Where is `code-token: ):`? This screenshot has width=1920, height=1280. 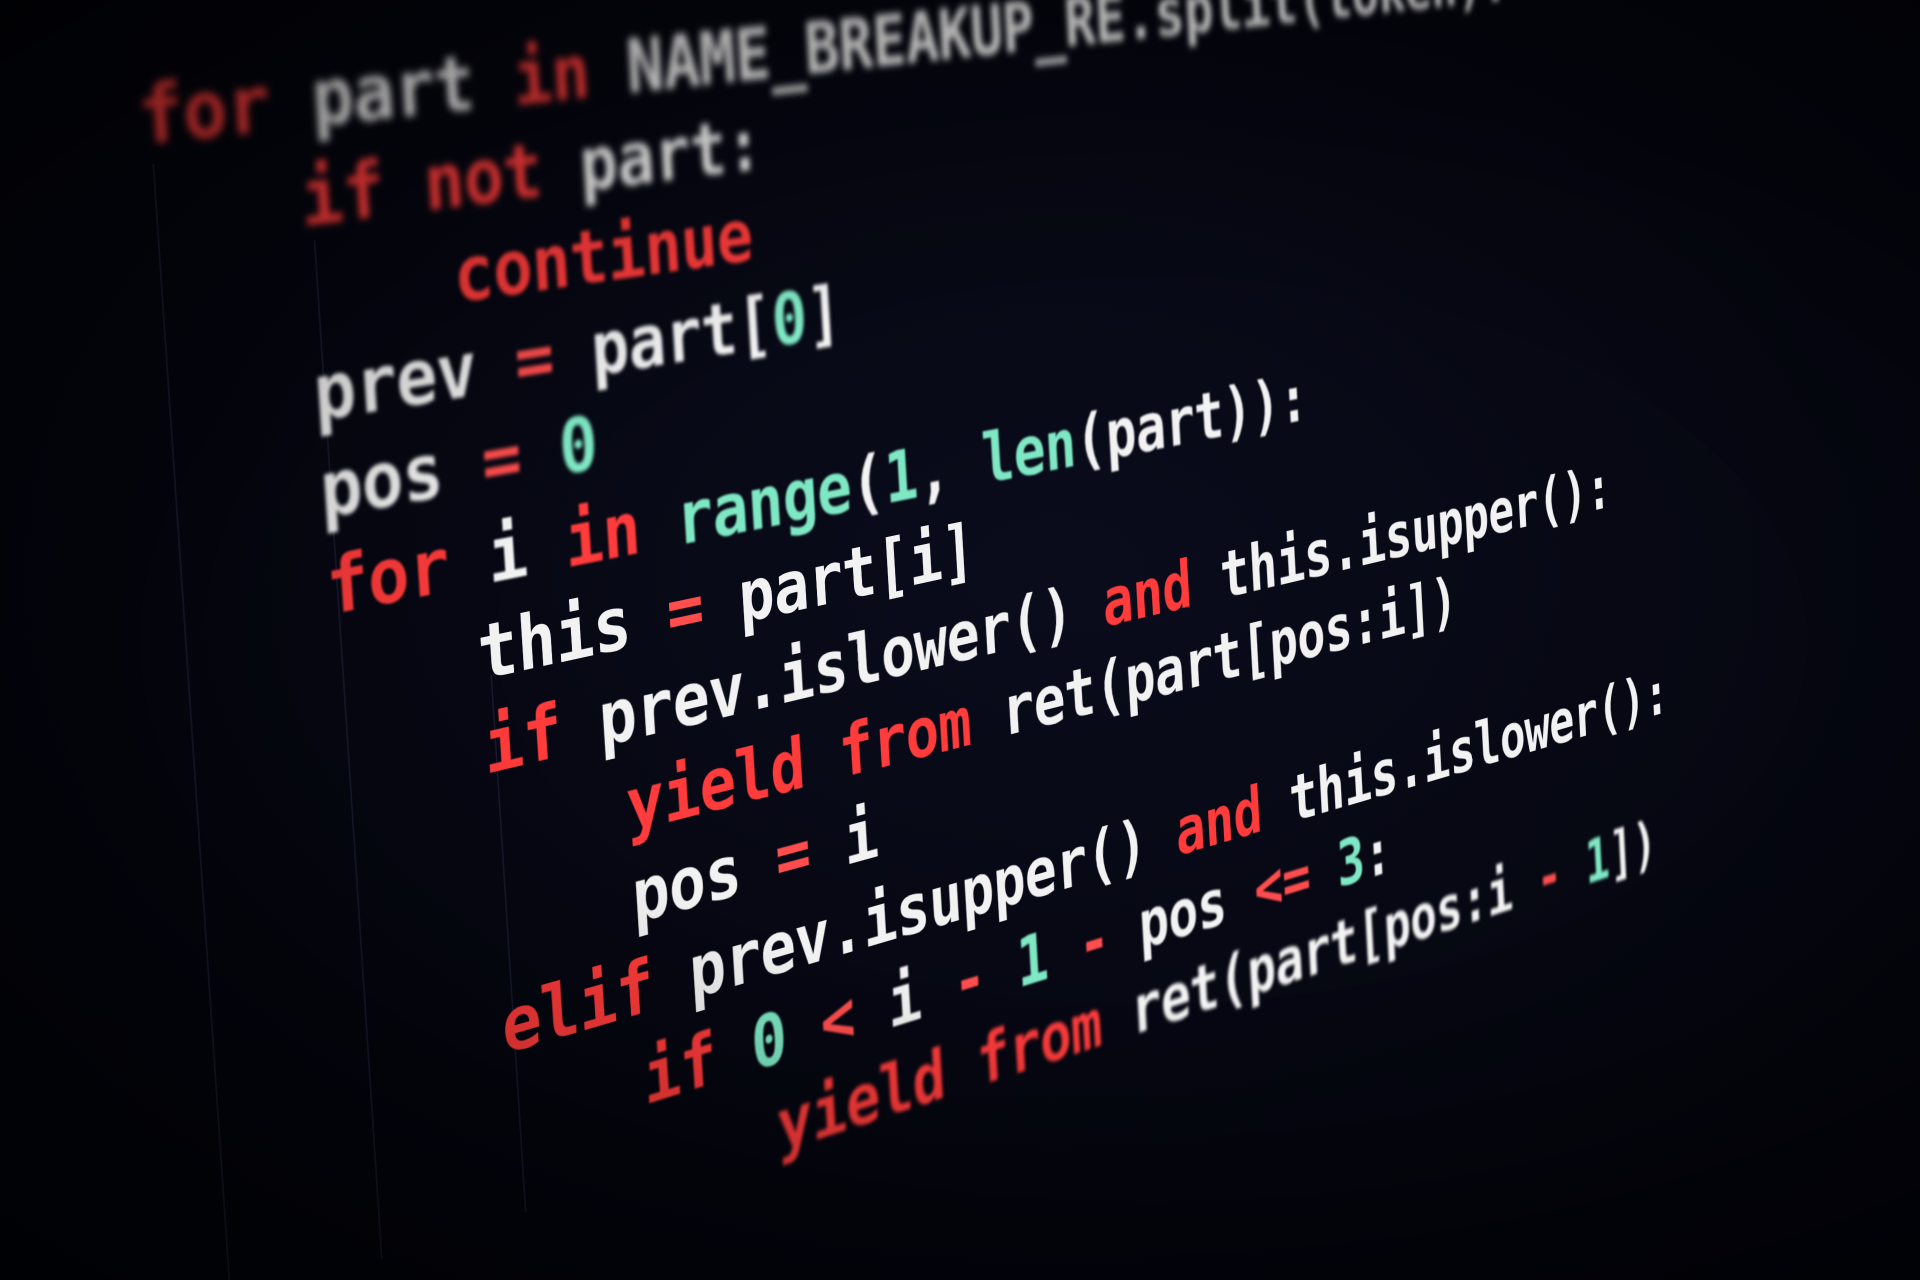 code-token: ): is located at coordinates (1481, 10).